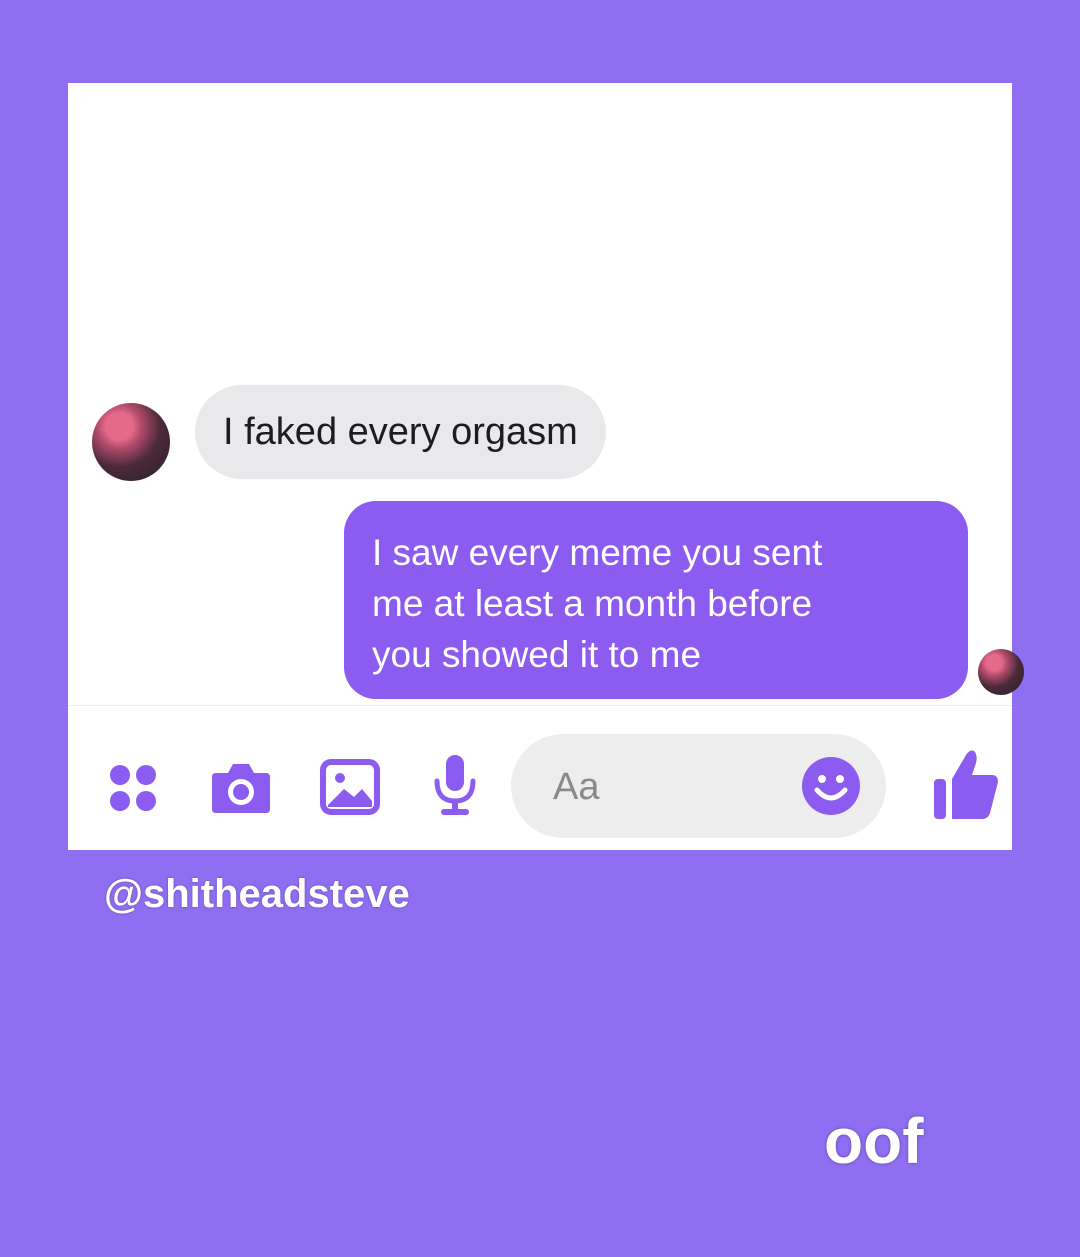  Describe the element at coordinates (350, 787) in the screenshot. I see `image-icon` at that location.